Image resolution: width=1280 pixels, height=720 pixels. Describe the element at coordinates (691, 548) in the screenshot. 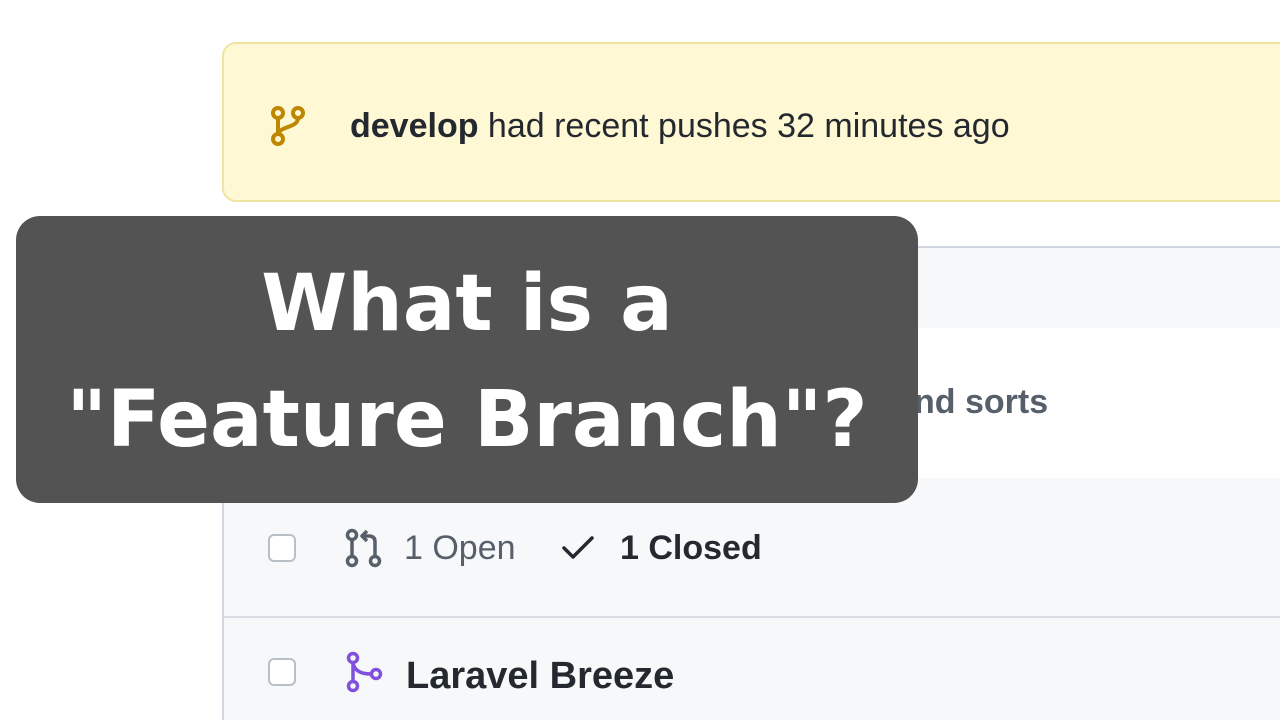

I see `closed-count-tab: 1 Closed` at that location.